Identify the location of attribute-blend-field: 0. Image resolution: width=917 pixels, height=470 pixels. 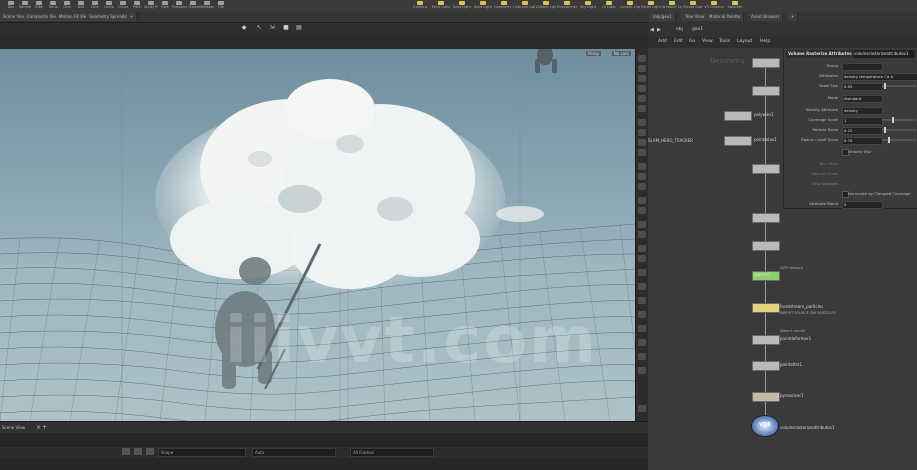
(862, 205).